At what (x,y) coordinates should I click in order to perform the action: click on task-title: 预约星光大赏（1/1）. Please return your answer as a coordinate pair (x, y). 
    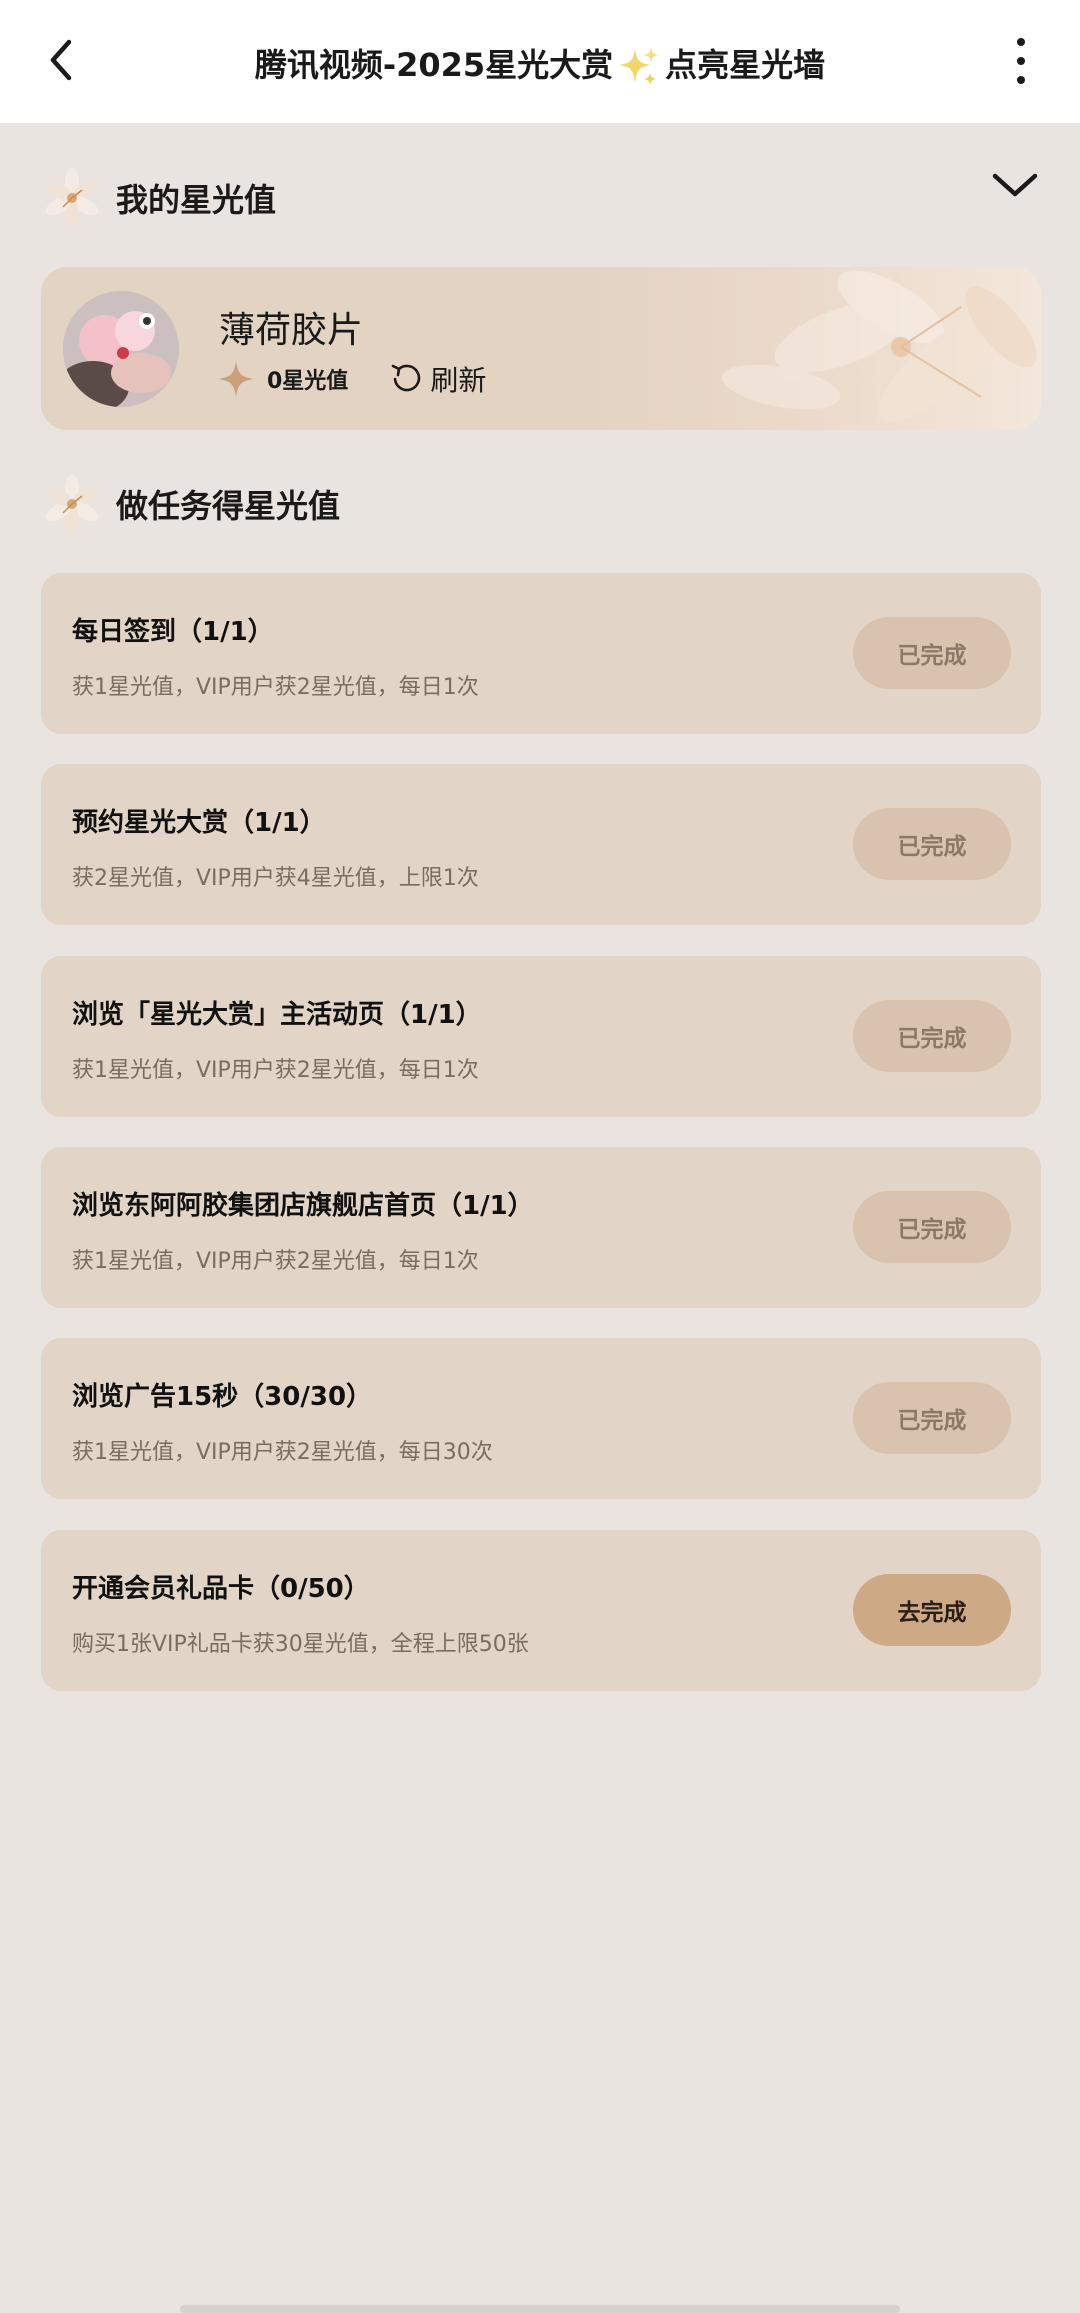
    Looking at the image, I should click on (199, 823).